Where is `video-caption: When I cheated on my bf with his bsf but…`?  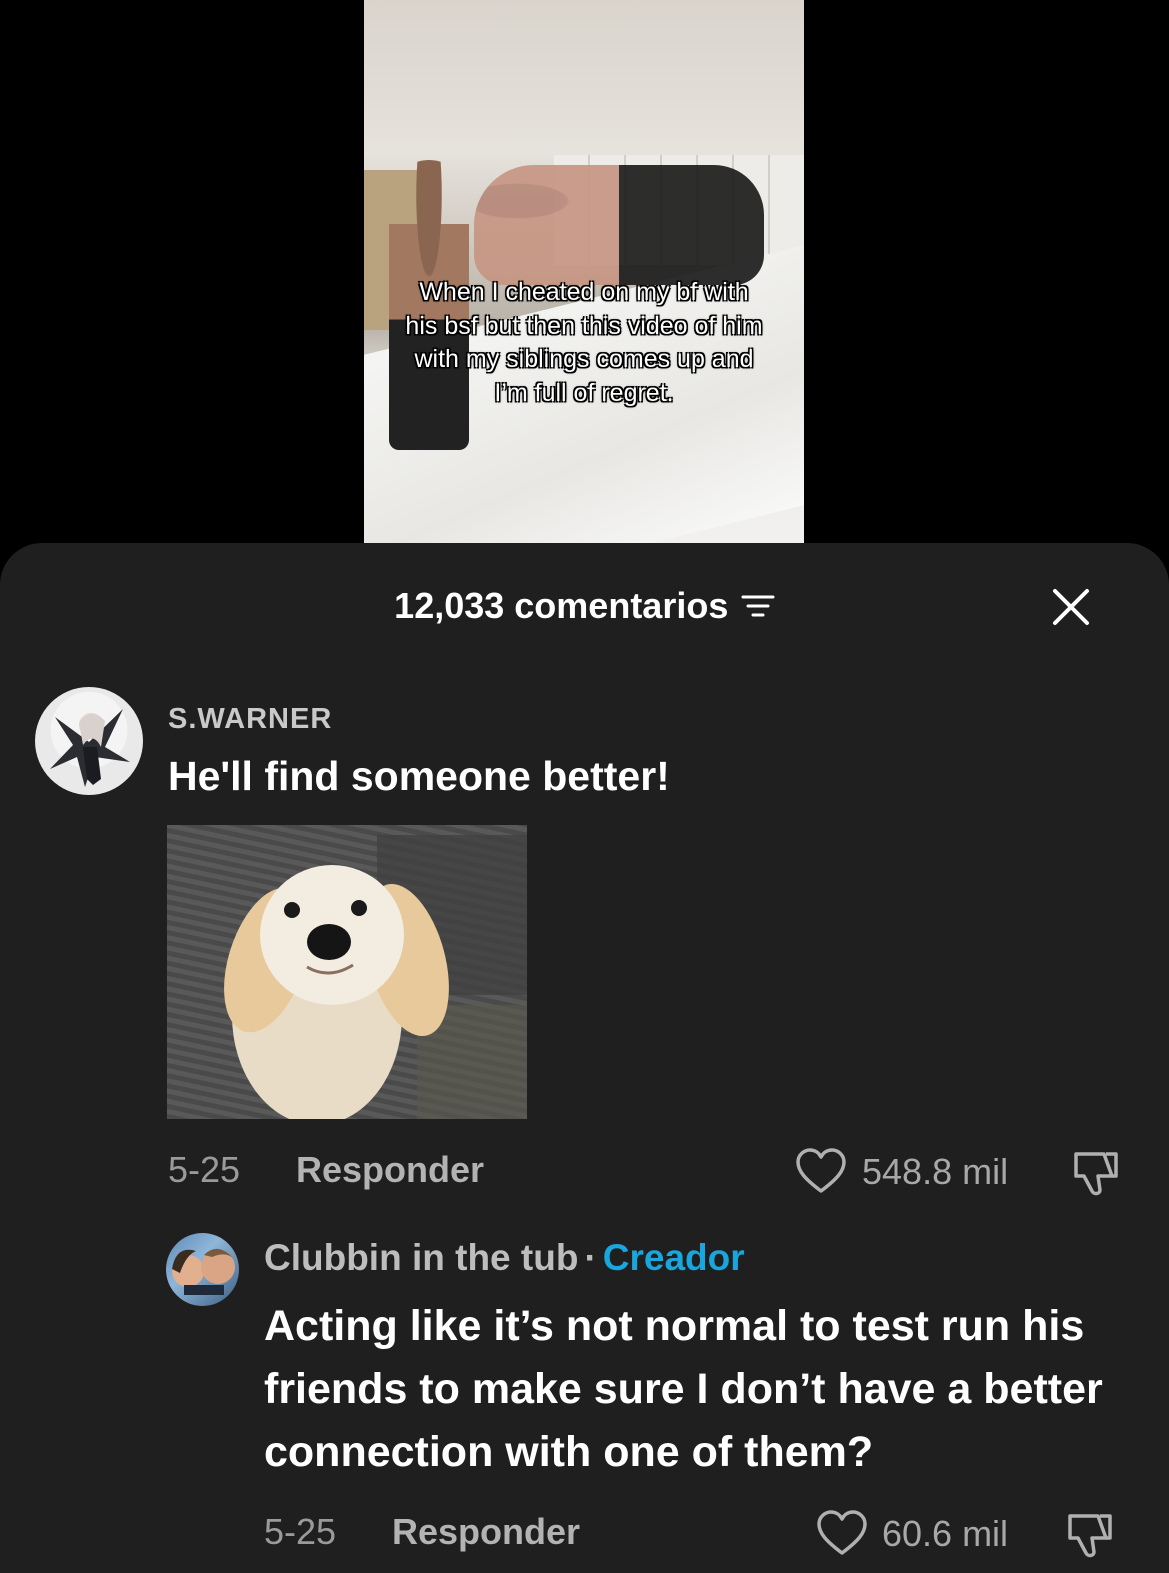
video-caption: When I cheated on my bf with his bsf but… is located at coordinates (584, 342).